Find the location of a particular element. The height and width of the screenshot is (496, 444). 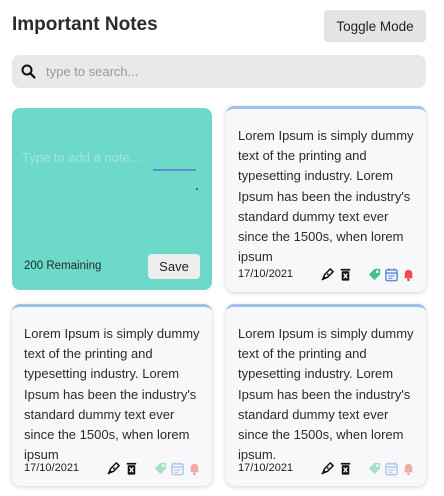

search-bar is located at coordinates (219, 71).